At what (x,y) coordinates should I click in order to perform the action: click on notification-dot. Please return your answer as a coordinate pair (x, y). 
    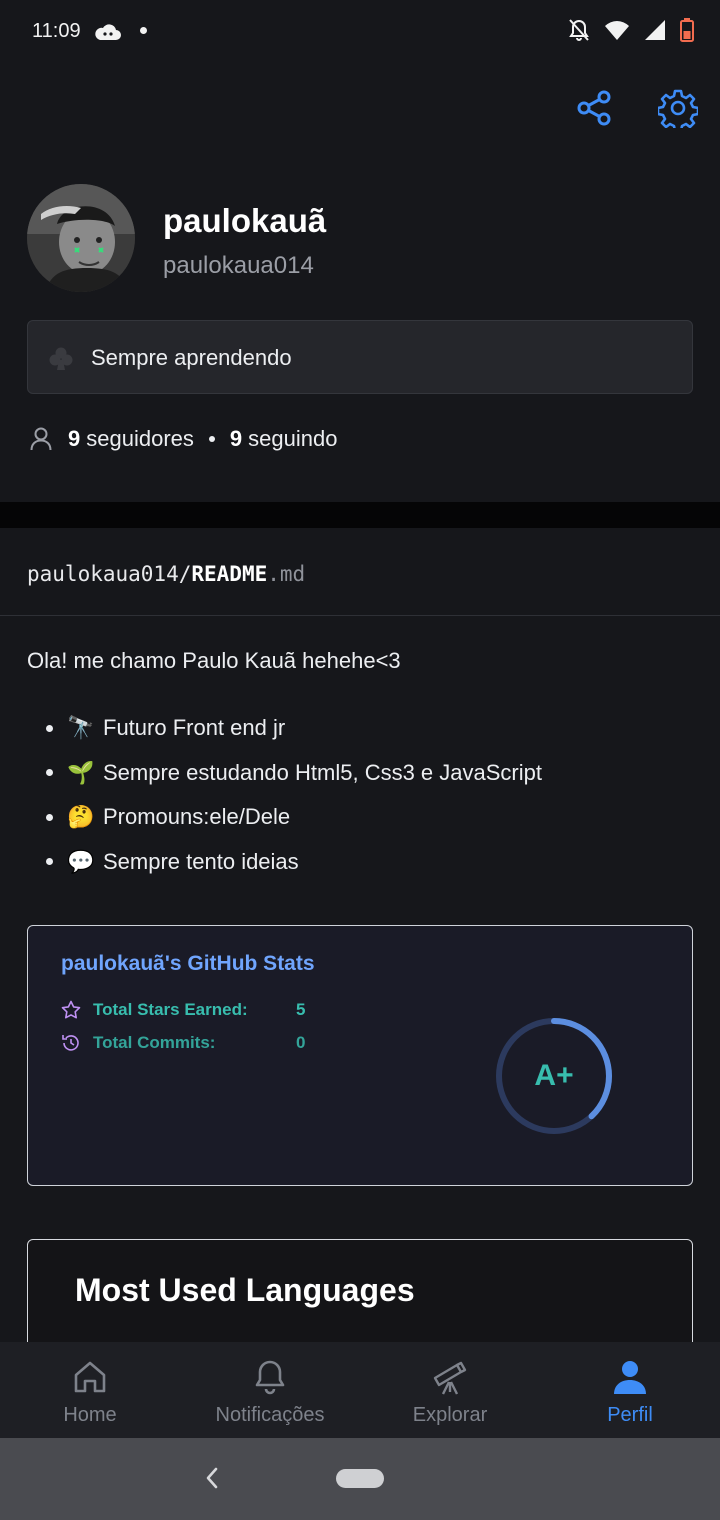
    Looking at the image, I should click on (143, 30).